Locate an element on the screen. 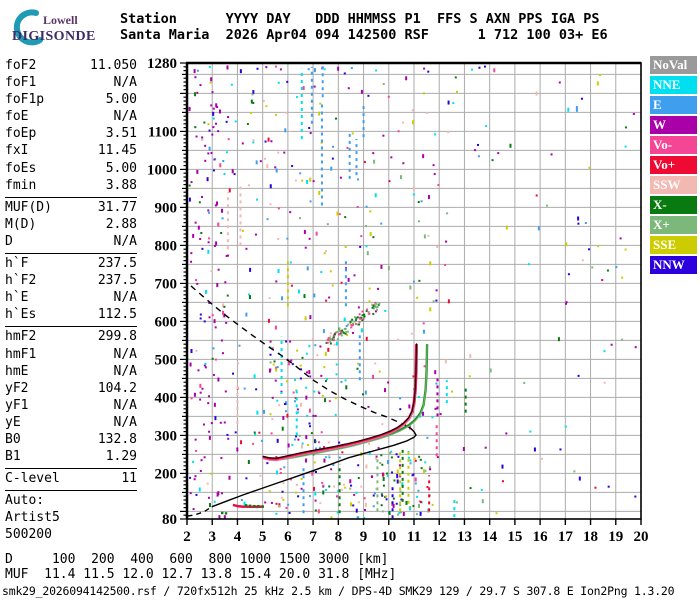  param-row-auto: Auto: is located at coordinates (71, 500).